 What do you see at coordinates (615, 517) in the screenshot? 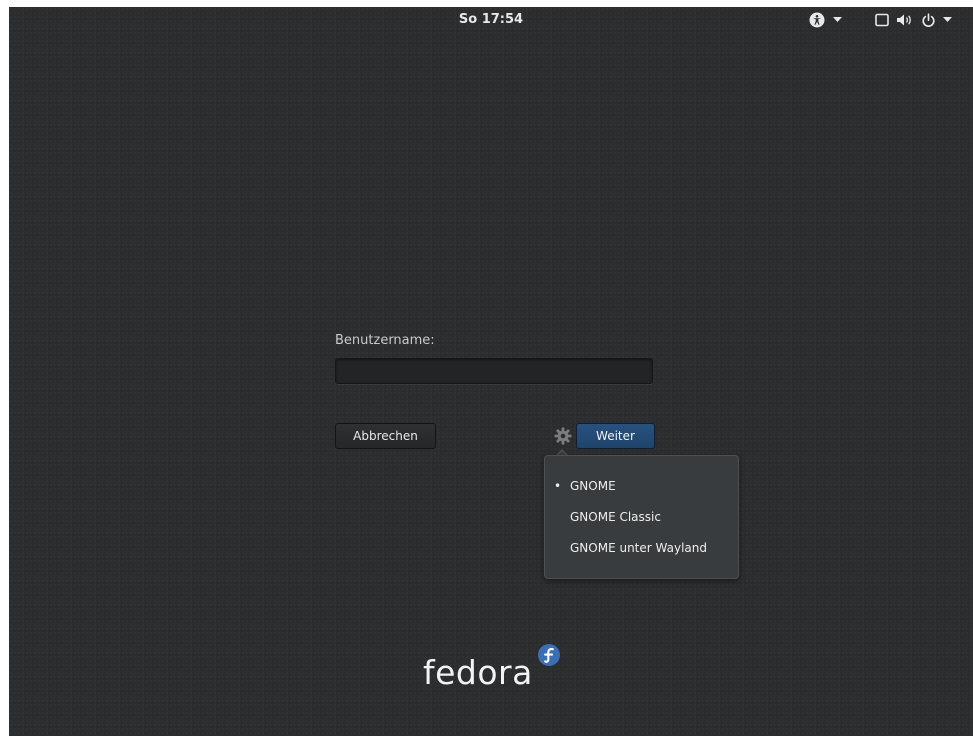
I see `session-item-label: GNOME Classic` at bounding box center [615, 517].